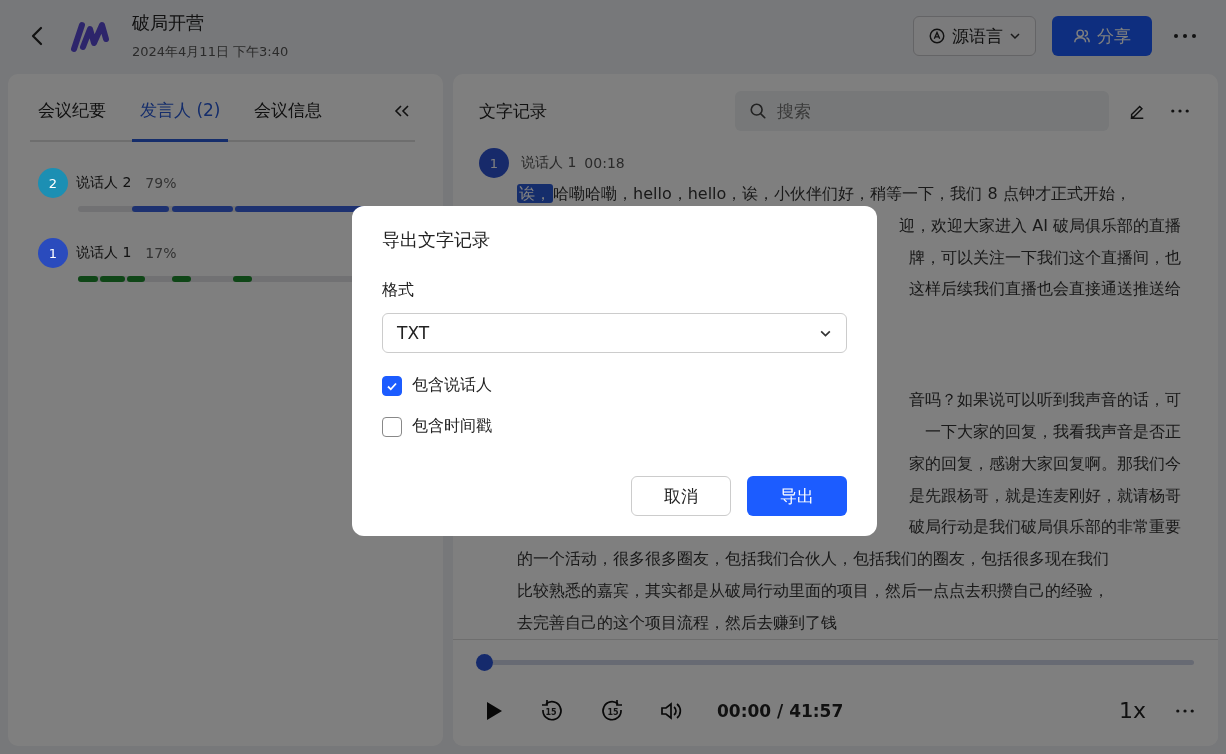 The height and width of the screenshot is (754, 1226). I want to click on transcript-line: 牌，可以关注一下我们这个直播间，也, so click(1045, 257).